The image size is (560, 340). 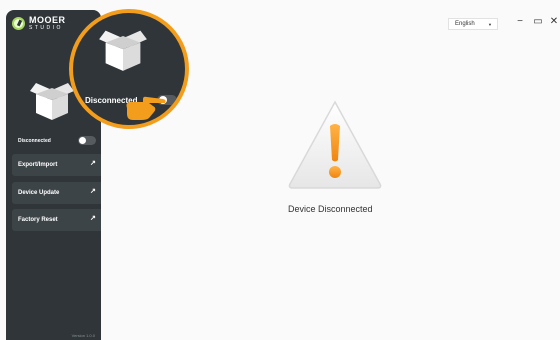 I want to click on connection-status-label: Disconnected, so click(x=34, y=141).